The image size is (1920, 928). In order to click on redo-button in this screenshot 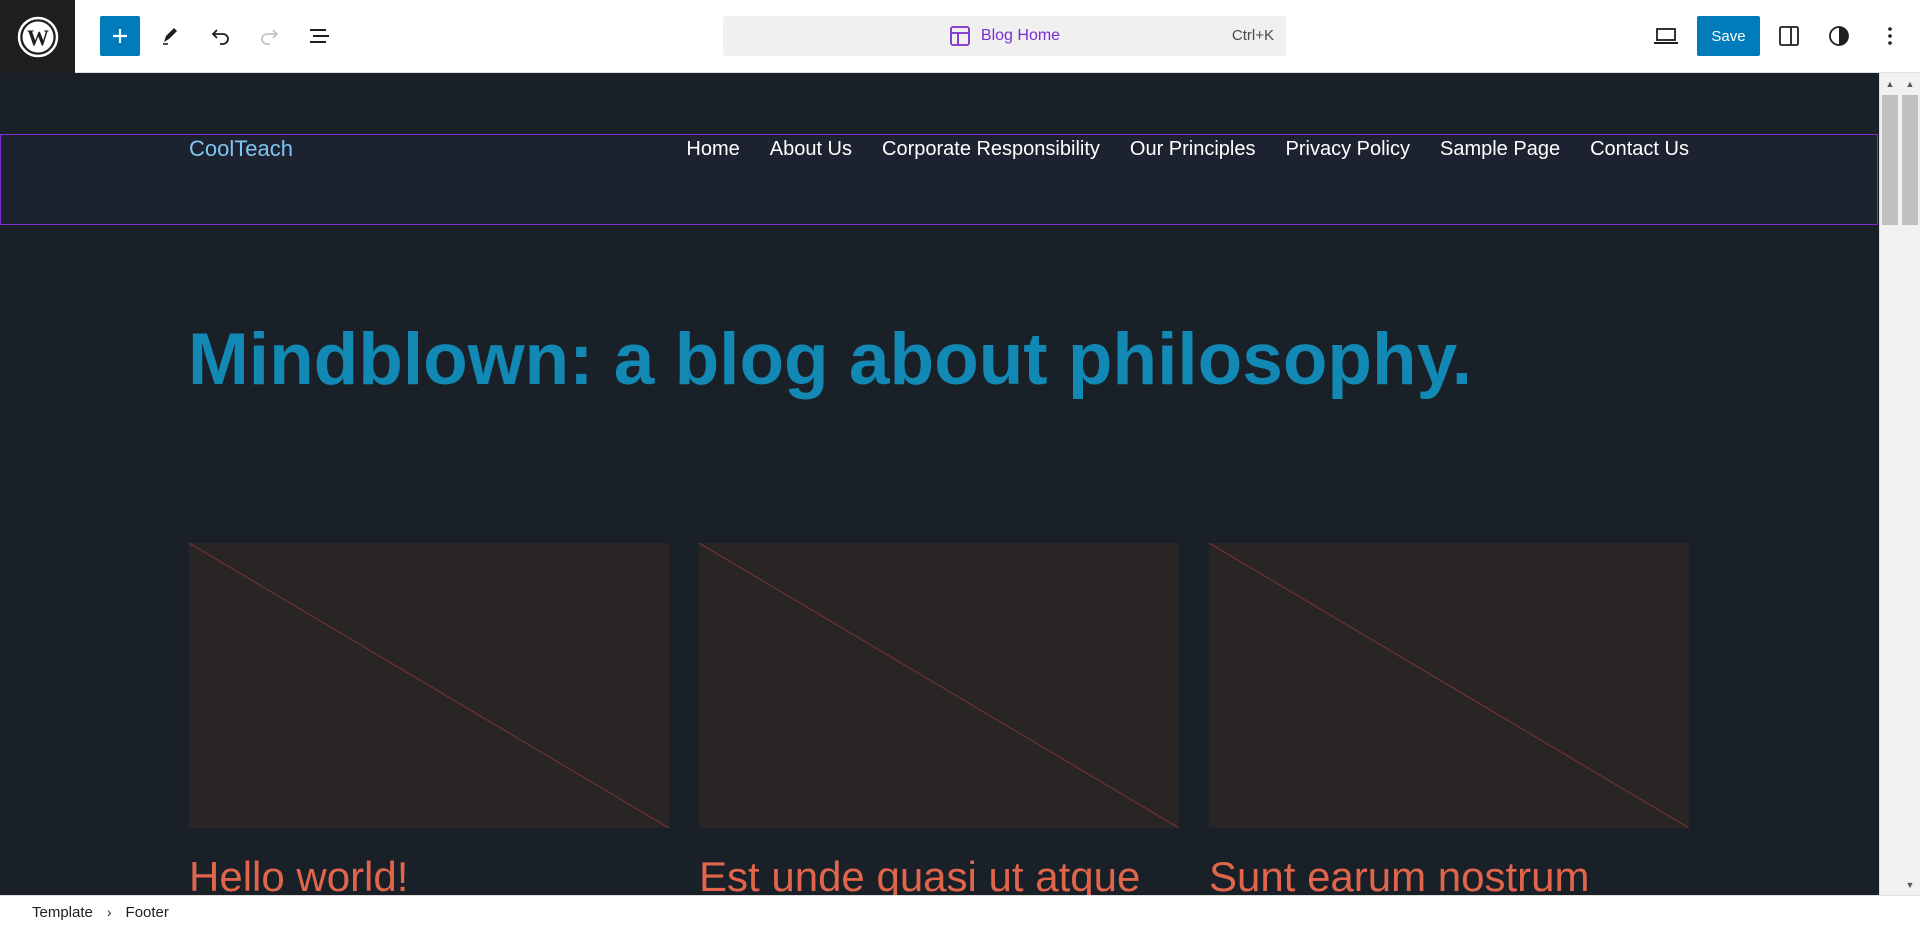, I will do `click(270, 36)`.